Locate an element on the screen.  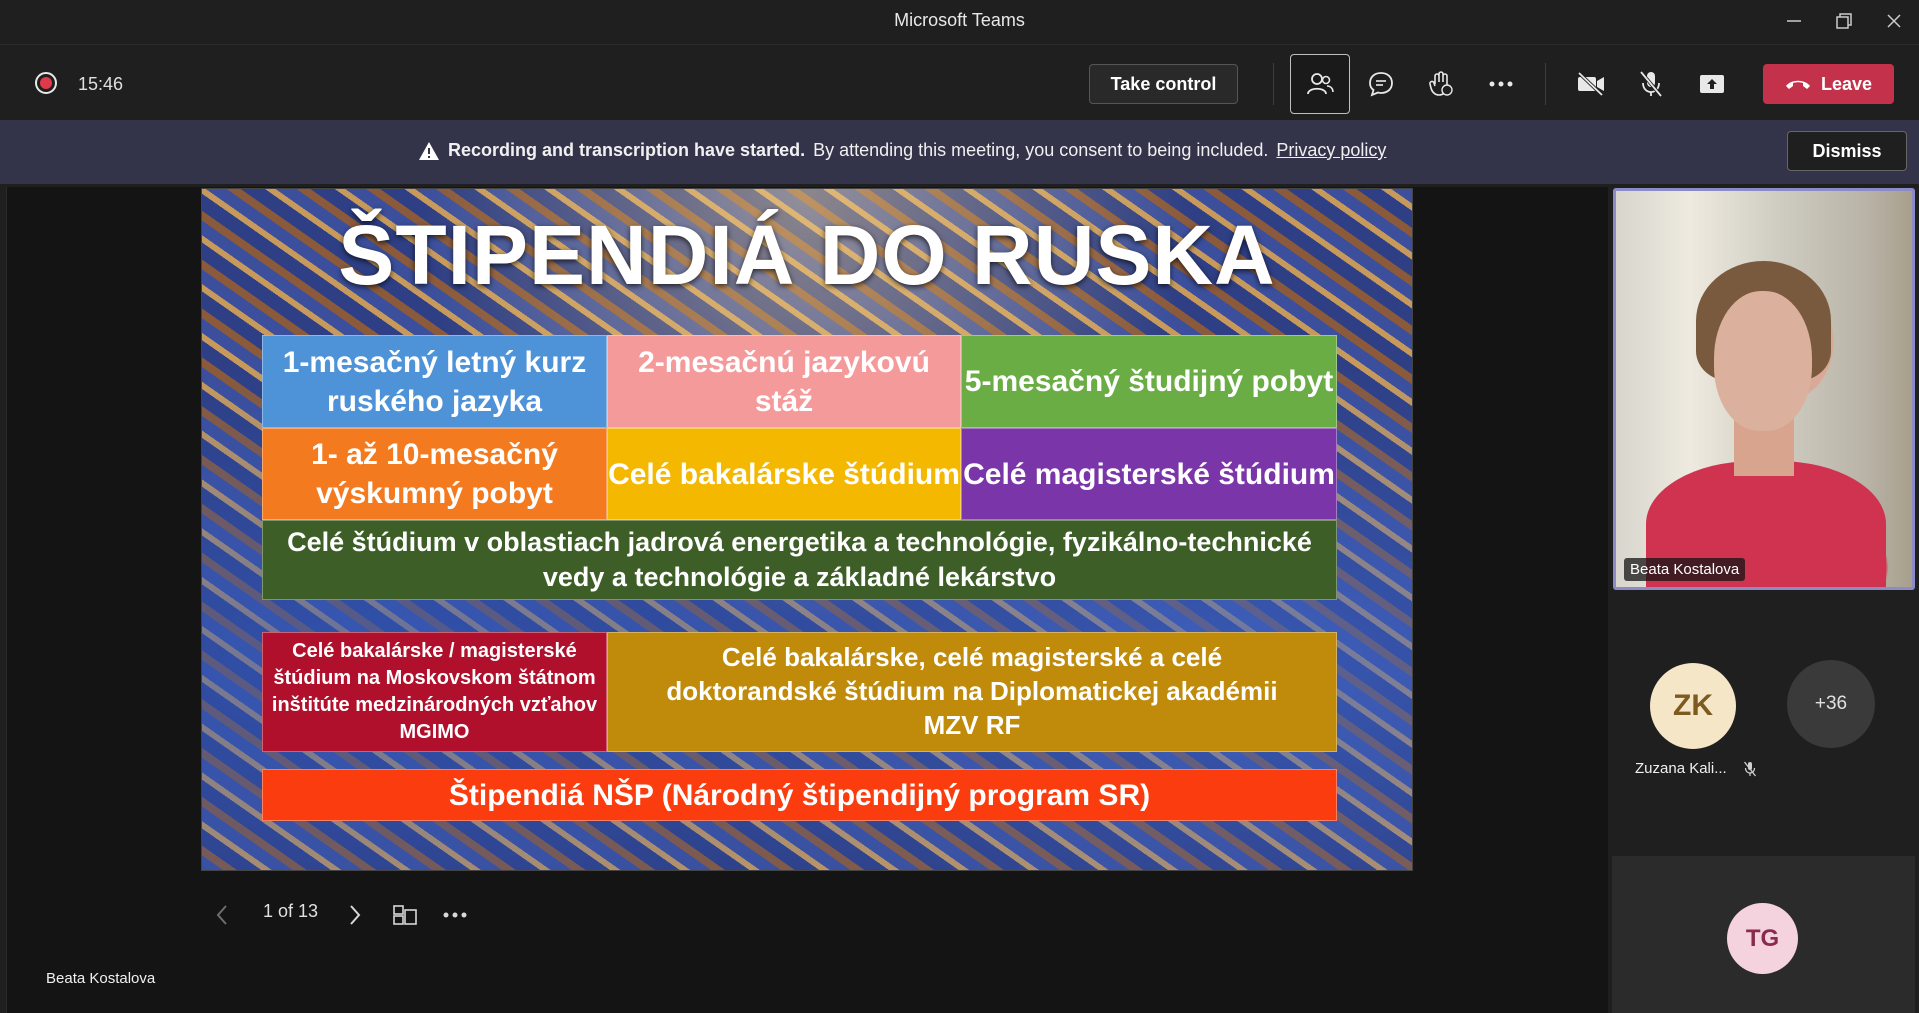
presenter-name: Beata Kostalova is located at coordinates (101, 978).